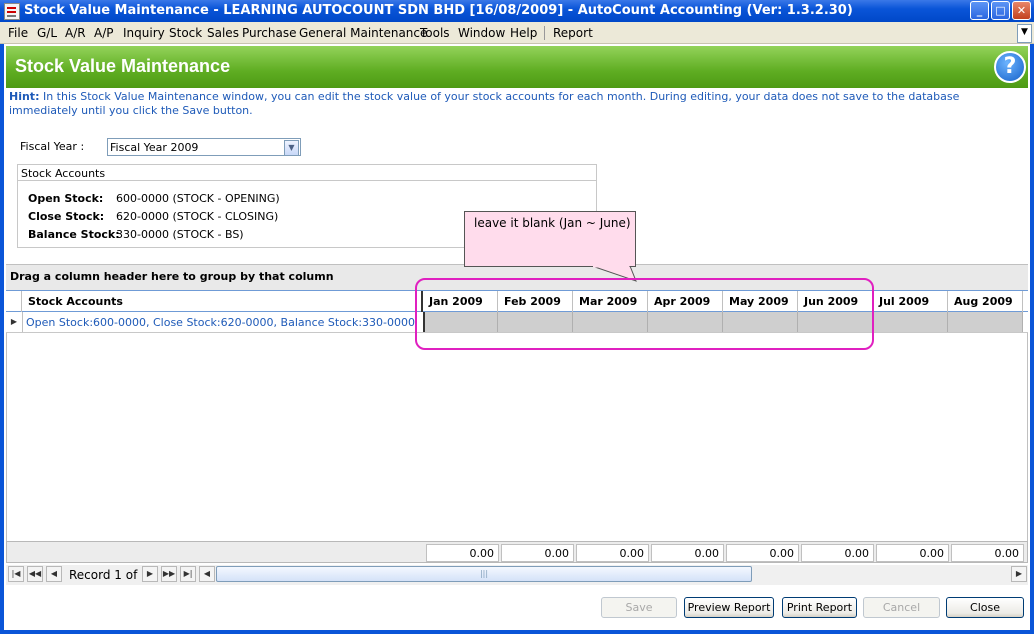 The image size is (1034, 634). What do you see at coordinates (269, 33) in the screenshot?
I see `menu-purchase: Purchase` at bounding box center [269, 33].